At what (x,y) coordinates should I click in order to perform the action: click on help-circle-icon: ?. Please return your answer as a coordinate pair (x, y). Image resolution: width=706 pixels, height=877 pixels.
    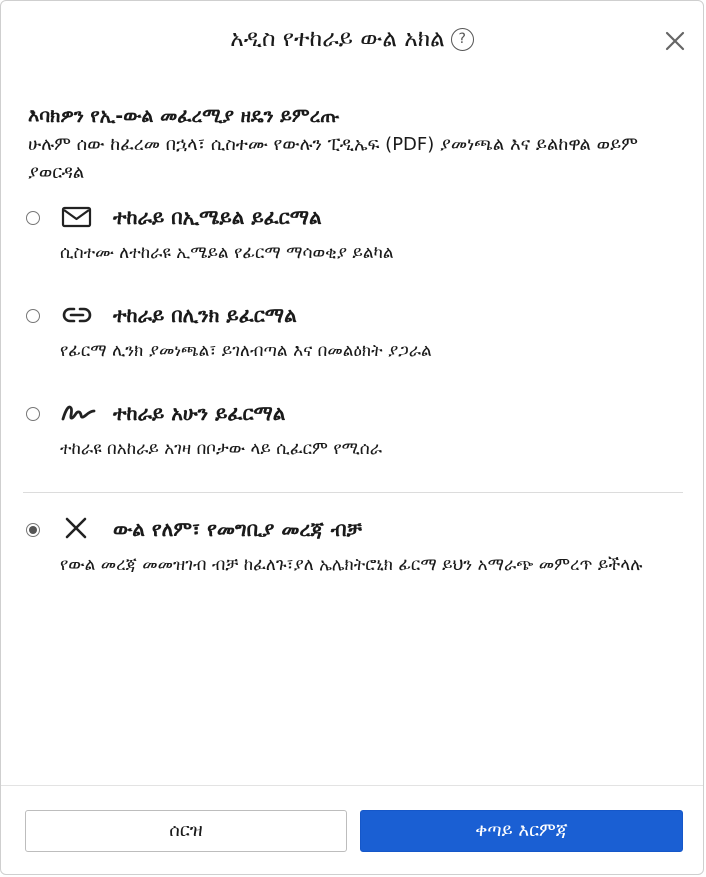
    Looking at the image, I should click on (462, 39).